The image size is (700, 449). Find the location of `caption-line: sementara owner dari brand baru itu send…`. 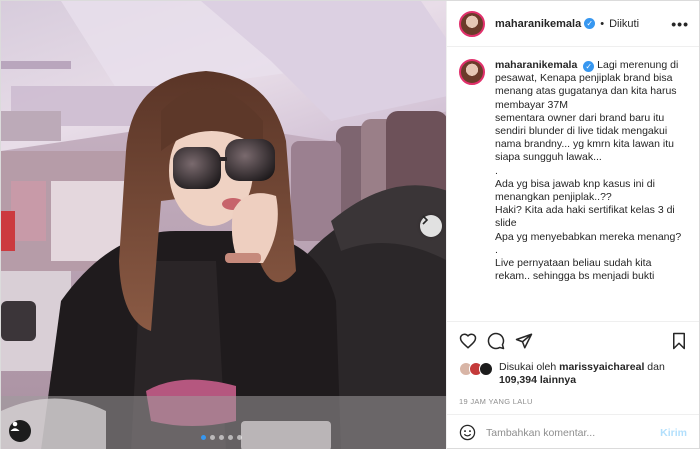

caption-line: sementara owner dari brand baru itu send… is located at coordinates (586, 137).